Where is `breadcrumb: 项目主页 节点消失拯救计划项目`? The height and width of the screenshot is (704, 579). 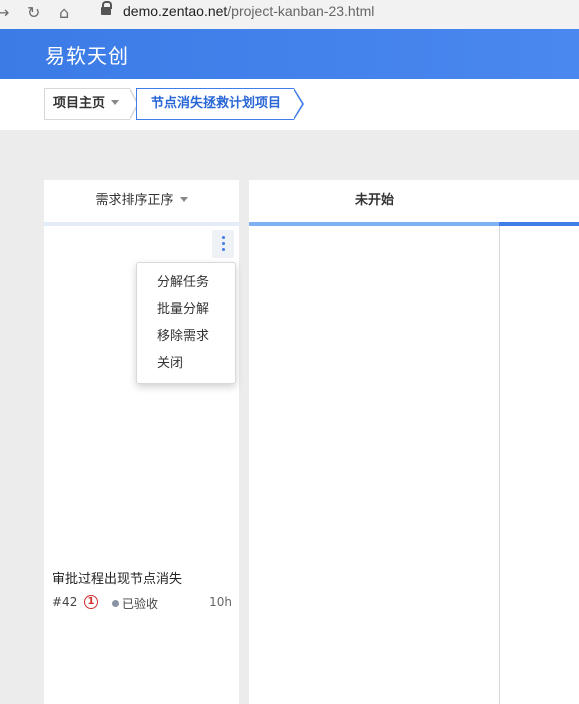 breadcrumb: 项目主页 节点消失拯救计划项目 is located at coordinates (289, 107).